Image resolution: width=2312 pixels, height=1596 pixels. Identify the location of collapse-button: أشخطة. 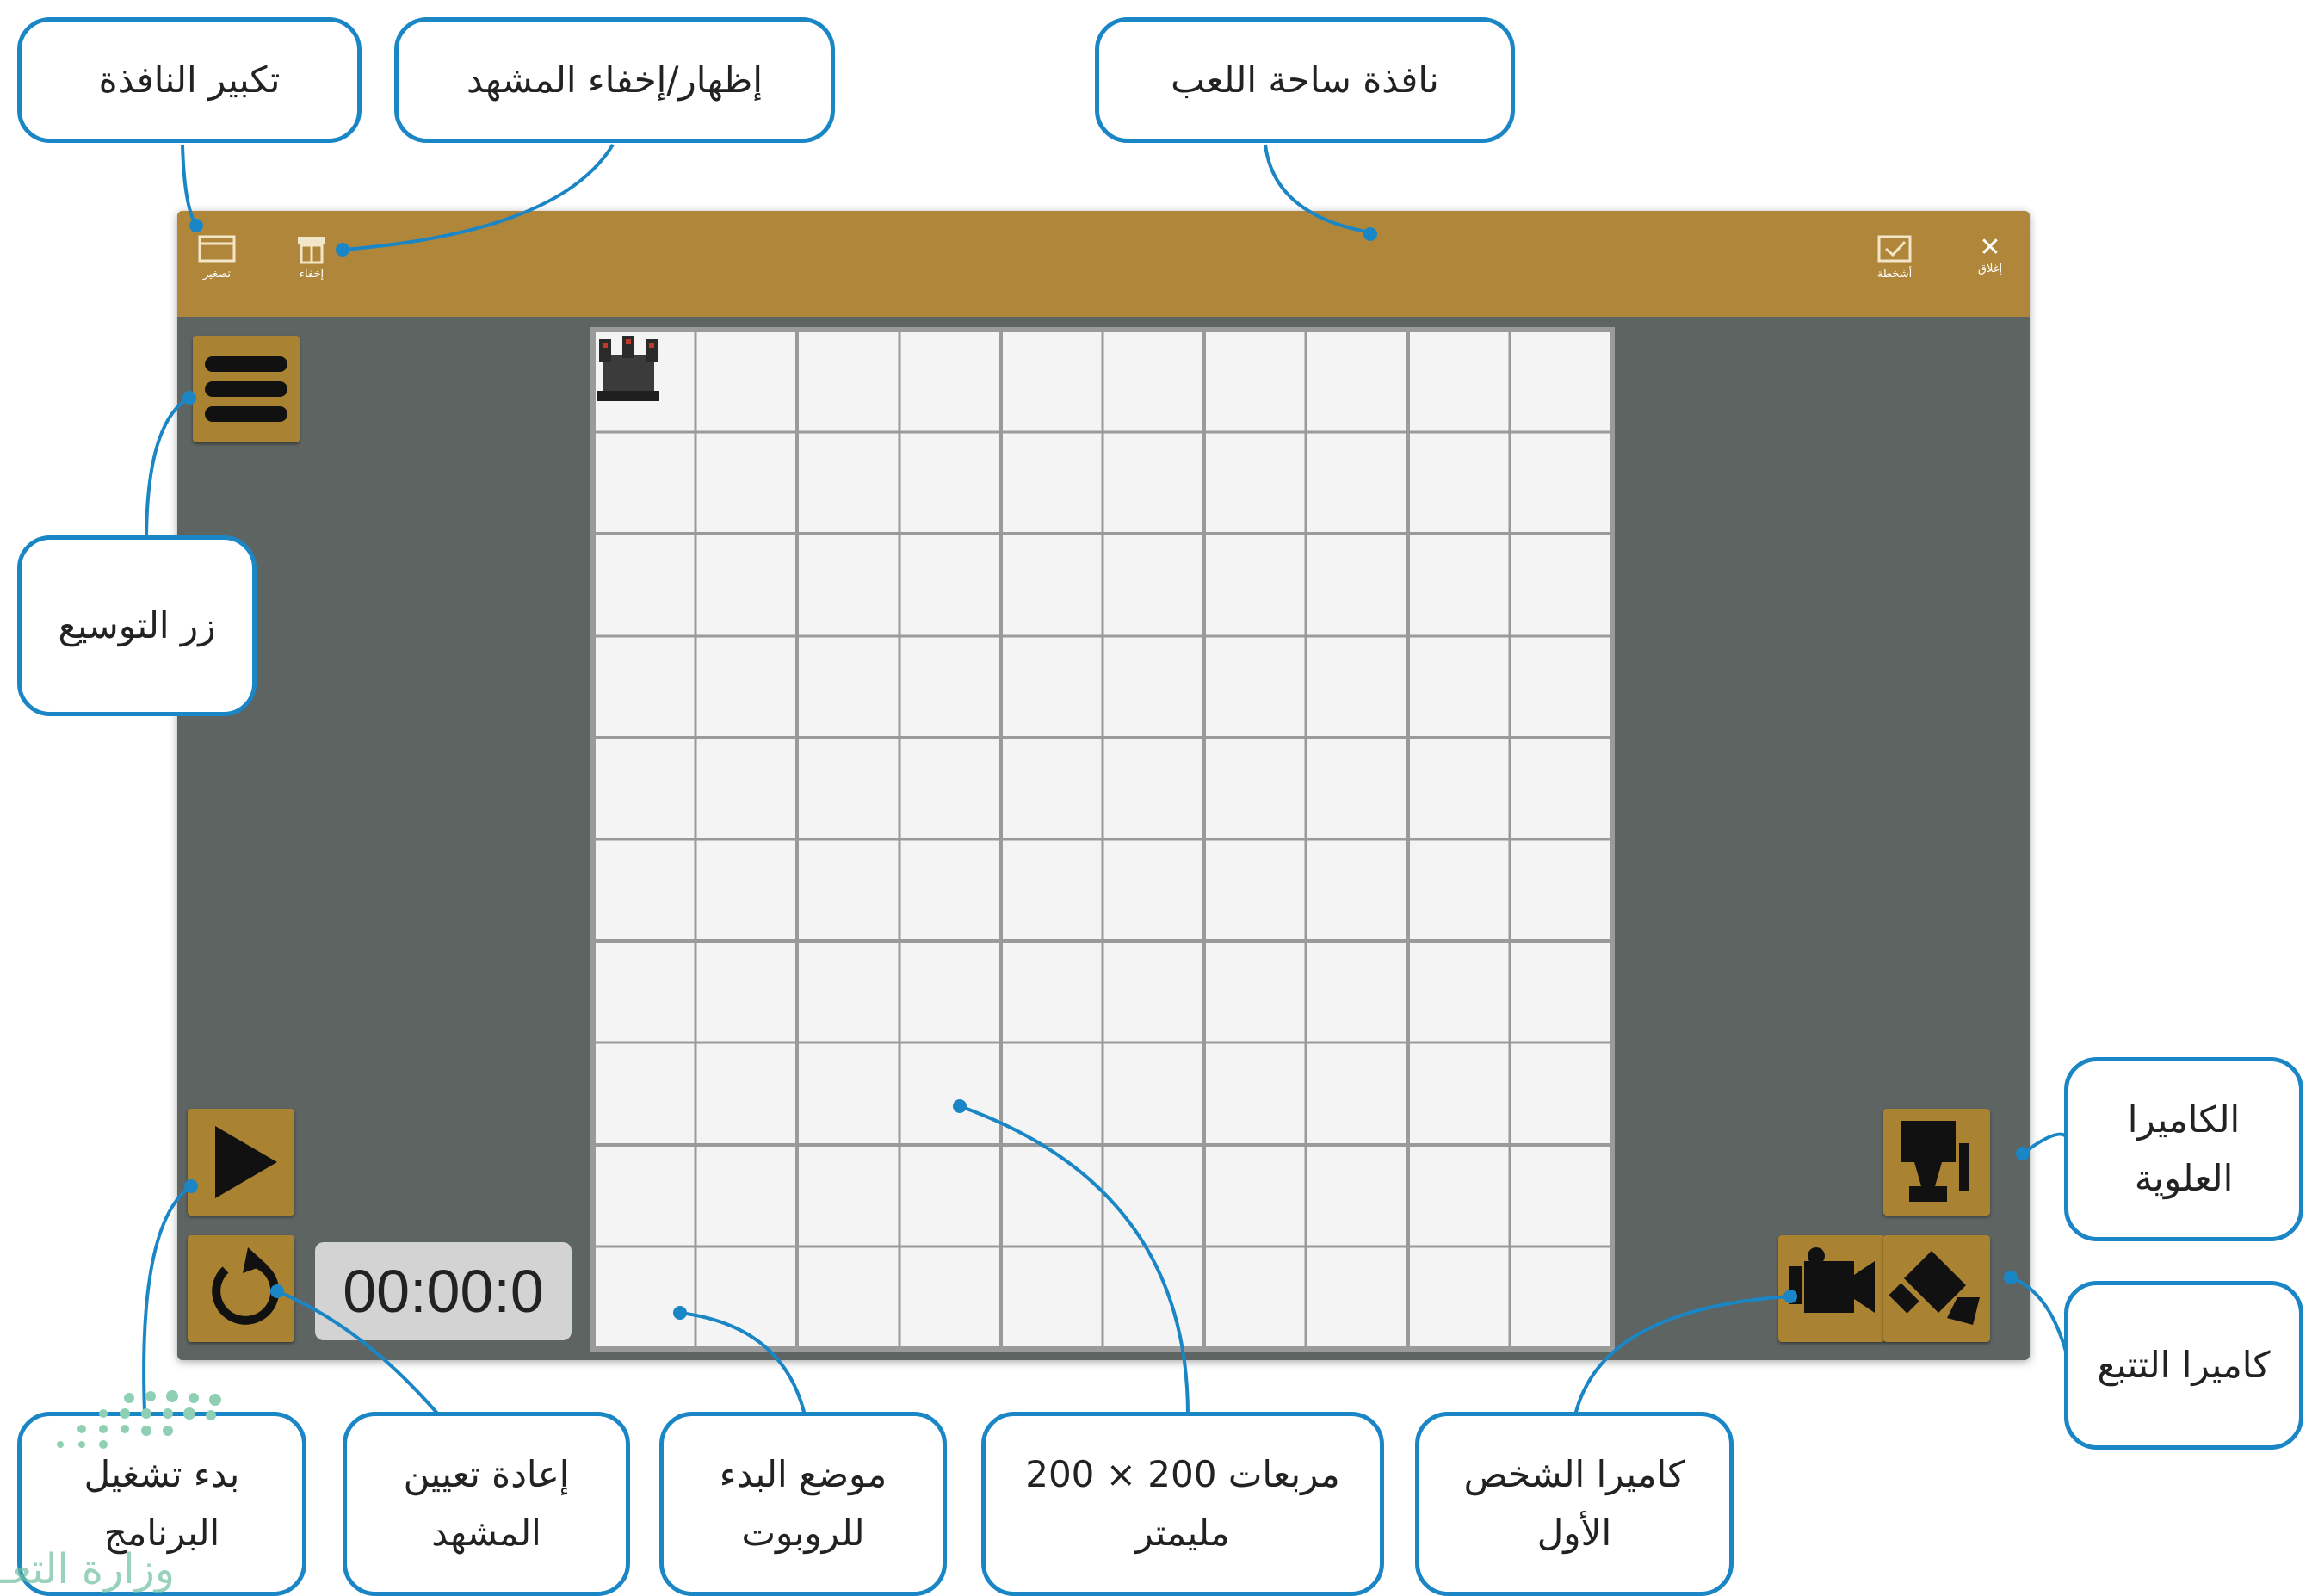
(1895, 257).